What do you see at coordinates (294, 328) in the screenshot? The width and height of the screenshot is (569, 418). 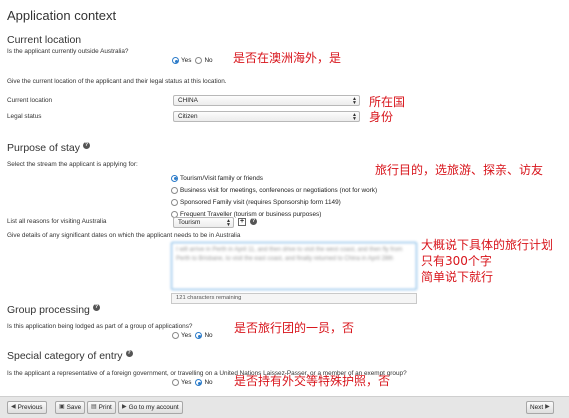 I see `annotation-group-processing: 是否旅行团的一员，否` at bounding box center [294, 328].